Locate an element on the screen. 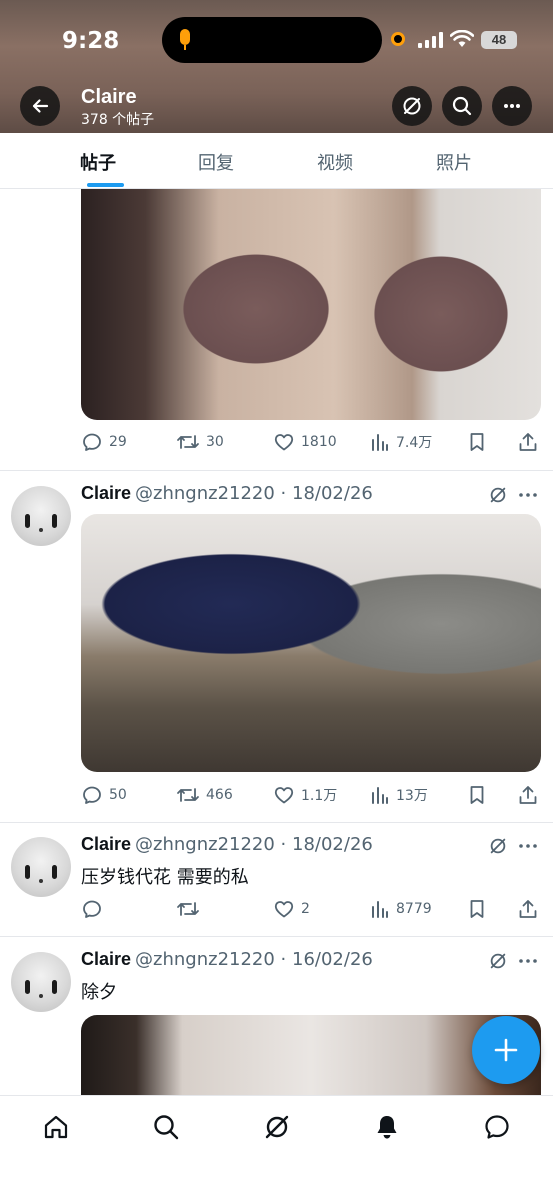  repost-button is located at coordinates (191, 909).